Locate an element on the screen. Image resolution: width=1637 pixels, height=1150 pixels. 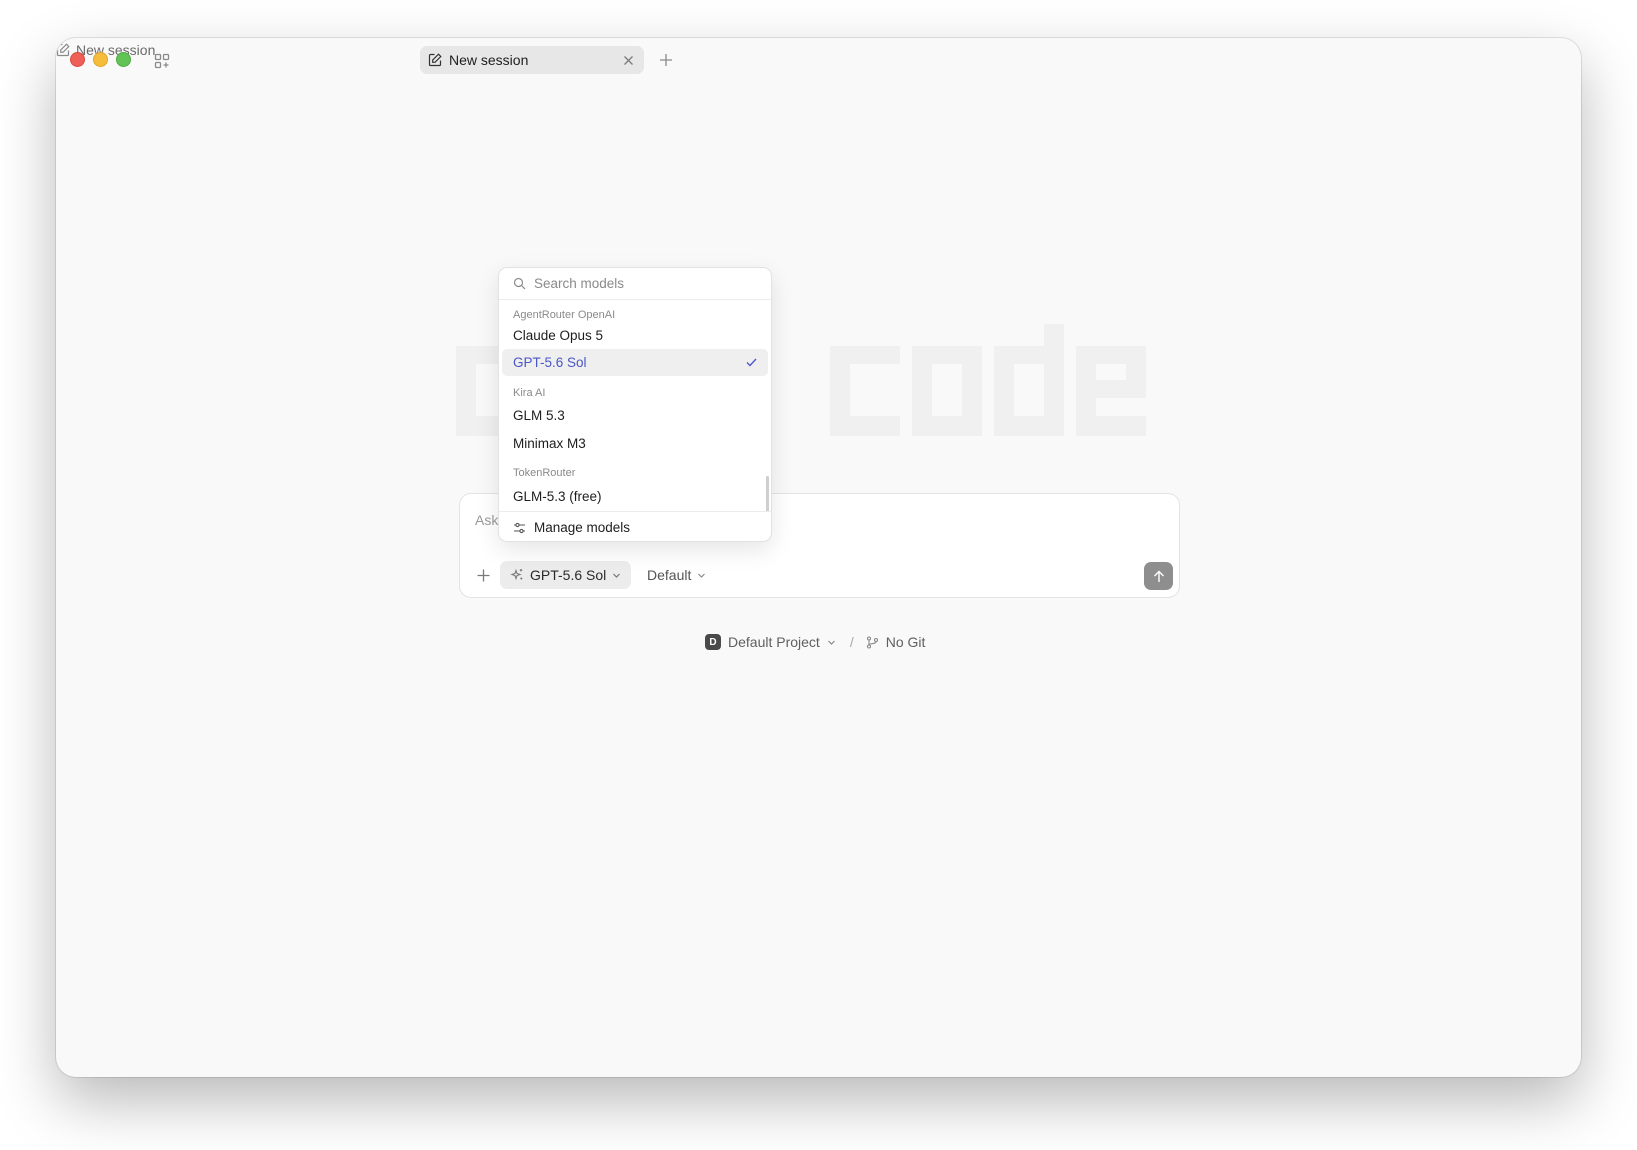
group-header-agentrouter: AgentRouter OpenAI is located at coordinates (564, 315).